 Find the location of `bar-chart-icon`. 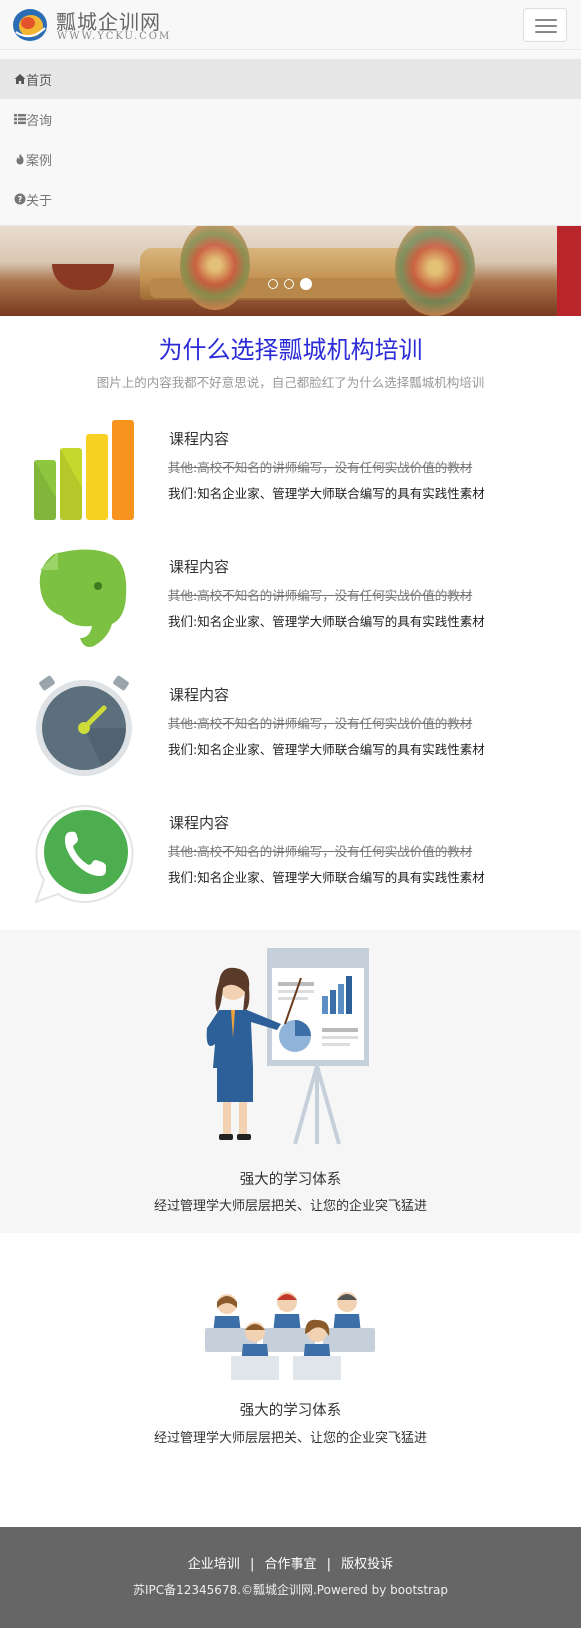

bar-chart-icon is located at coordinates (84, 470).